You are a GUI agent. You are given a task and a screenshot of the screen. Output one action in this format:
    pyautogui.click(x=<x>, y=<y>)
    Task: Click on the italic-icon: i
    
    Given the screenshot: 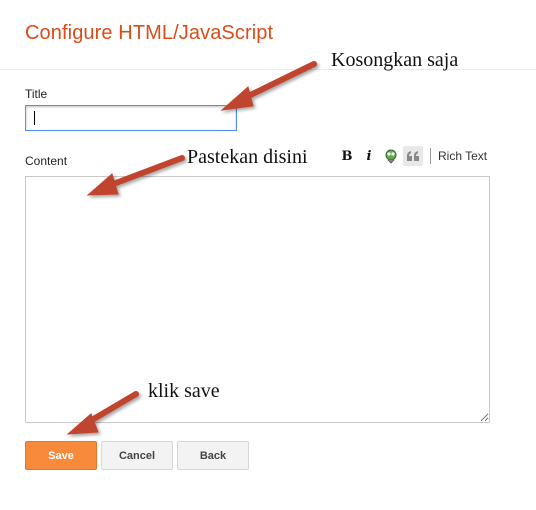 What is the action you would take?
    pyautogui.click(x=369, y=156)
    